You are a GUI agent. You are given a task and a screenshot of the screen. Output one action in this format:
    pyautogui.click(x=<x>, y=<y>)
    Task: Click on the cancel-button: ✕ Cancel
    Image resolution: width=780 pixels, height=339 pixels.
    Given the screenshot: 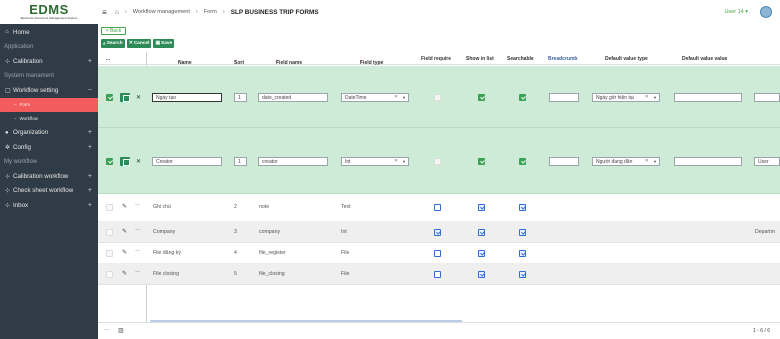 What is the action you would take?
    pyautogui.click(x=139, y=43)
    